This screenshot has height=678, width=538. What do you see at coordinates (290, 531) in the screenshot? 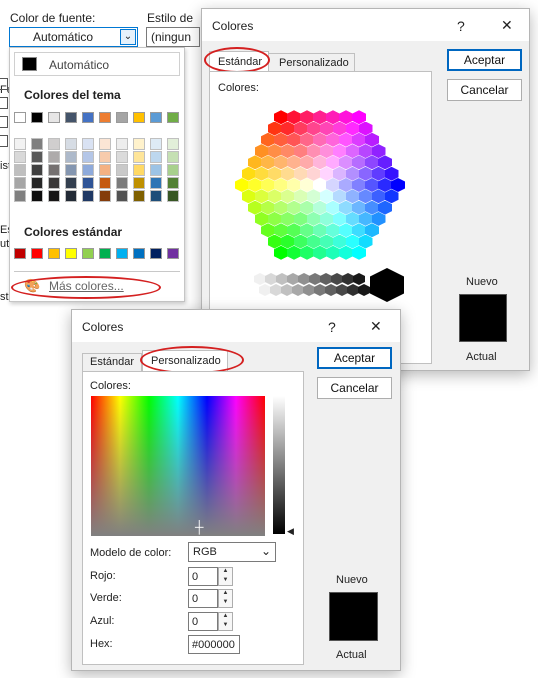
I see `slider-pointer-icon: ◀` at bounding box center [290, 531].